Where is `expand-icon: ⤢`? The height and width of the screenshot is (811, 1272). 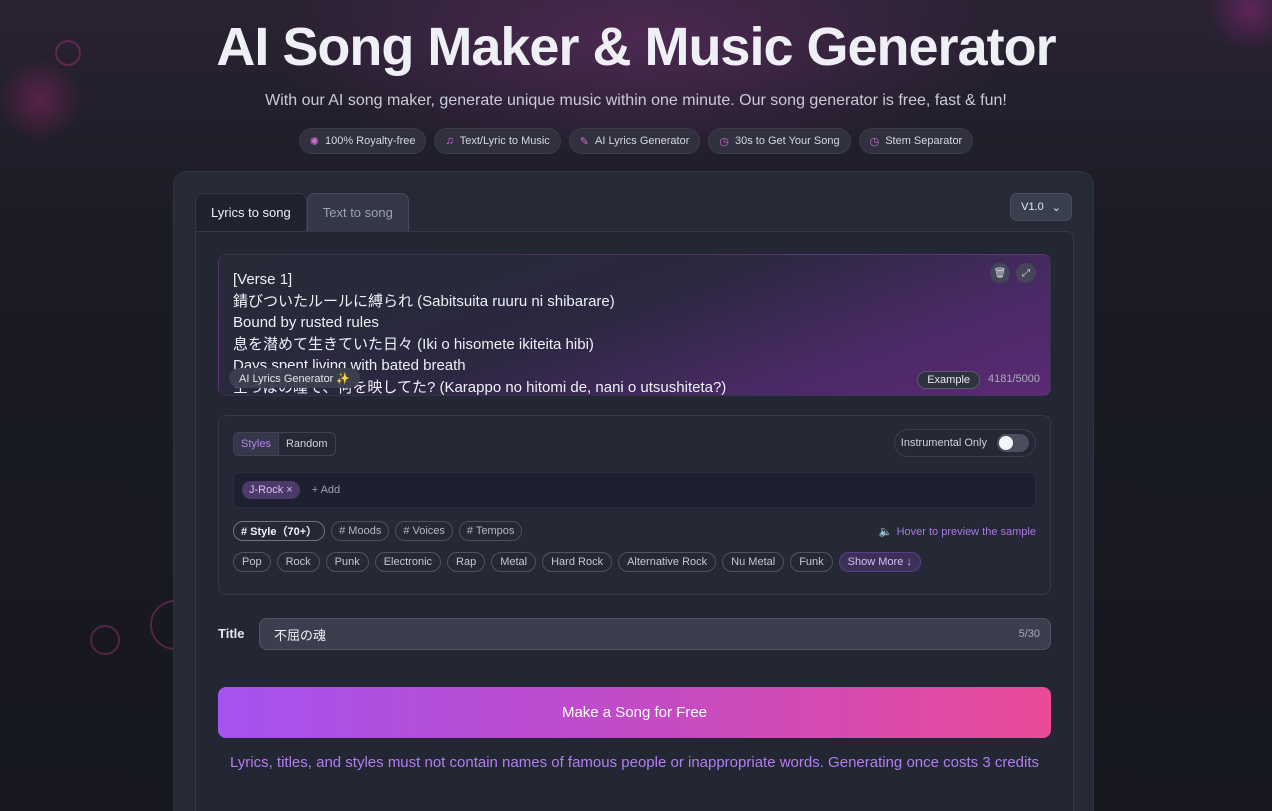
expand-icon: ⤢ is located at coordinates (1026, 273).